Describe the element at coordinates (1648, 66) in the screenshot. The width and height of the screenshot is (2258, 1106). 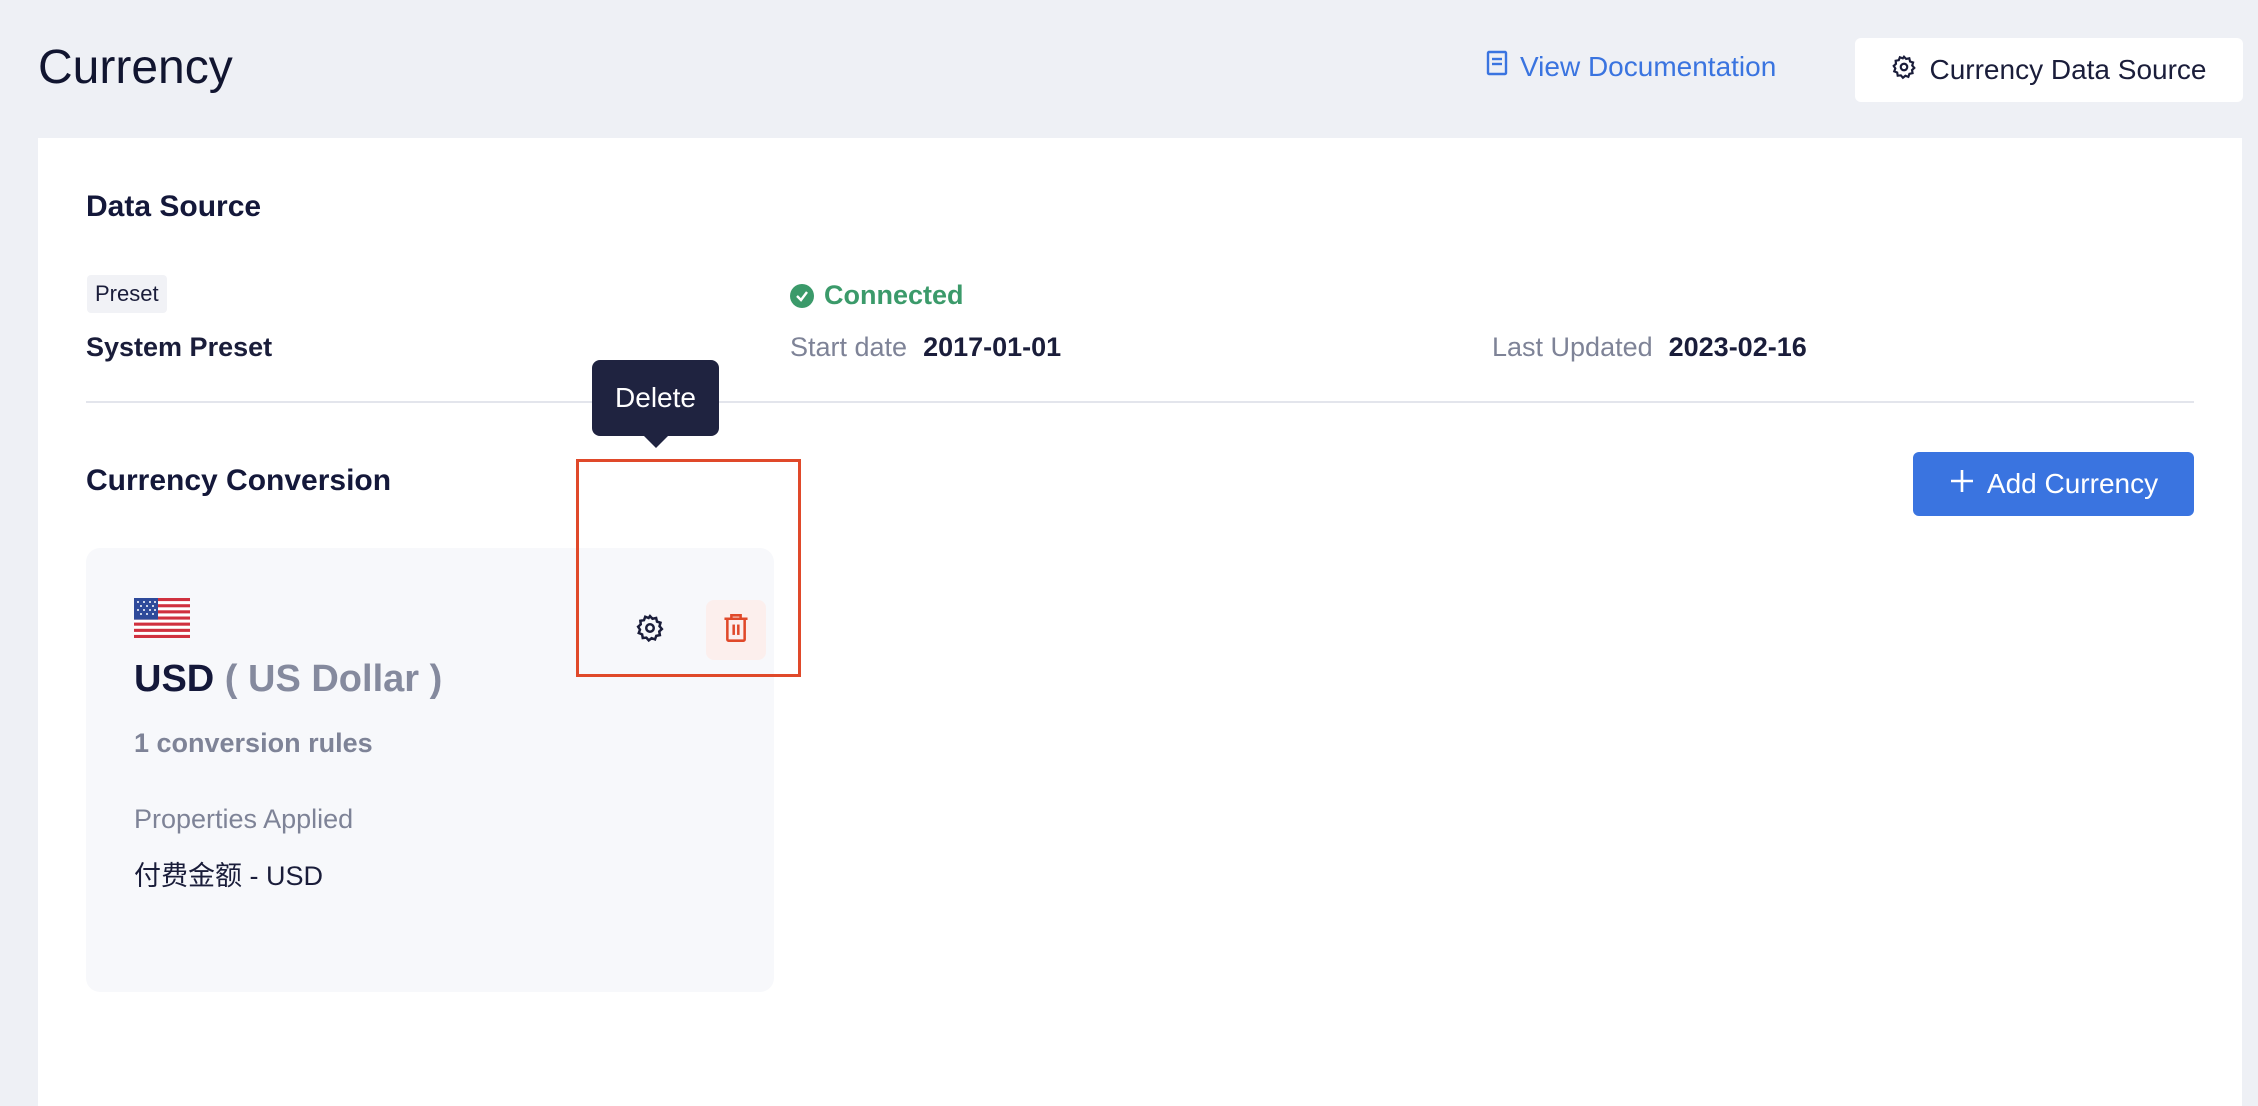
I see `view-documentation-label: View Documentation` at that location.